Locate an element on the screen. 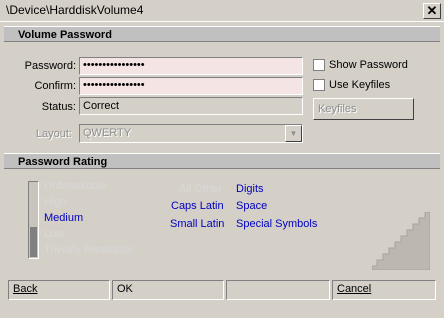 Image resolution: width=444 pixels, height=318 pixels. volume-password-header: Volume Password is located at coordinates (222, 34).